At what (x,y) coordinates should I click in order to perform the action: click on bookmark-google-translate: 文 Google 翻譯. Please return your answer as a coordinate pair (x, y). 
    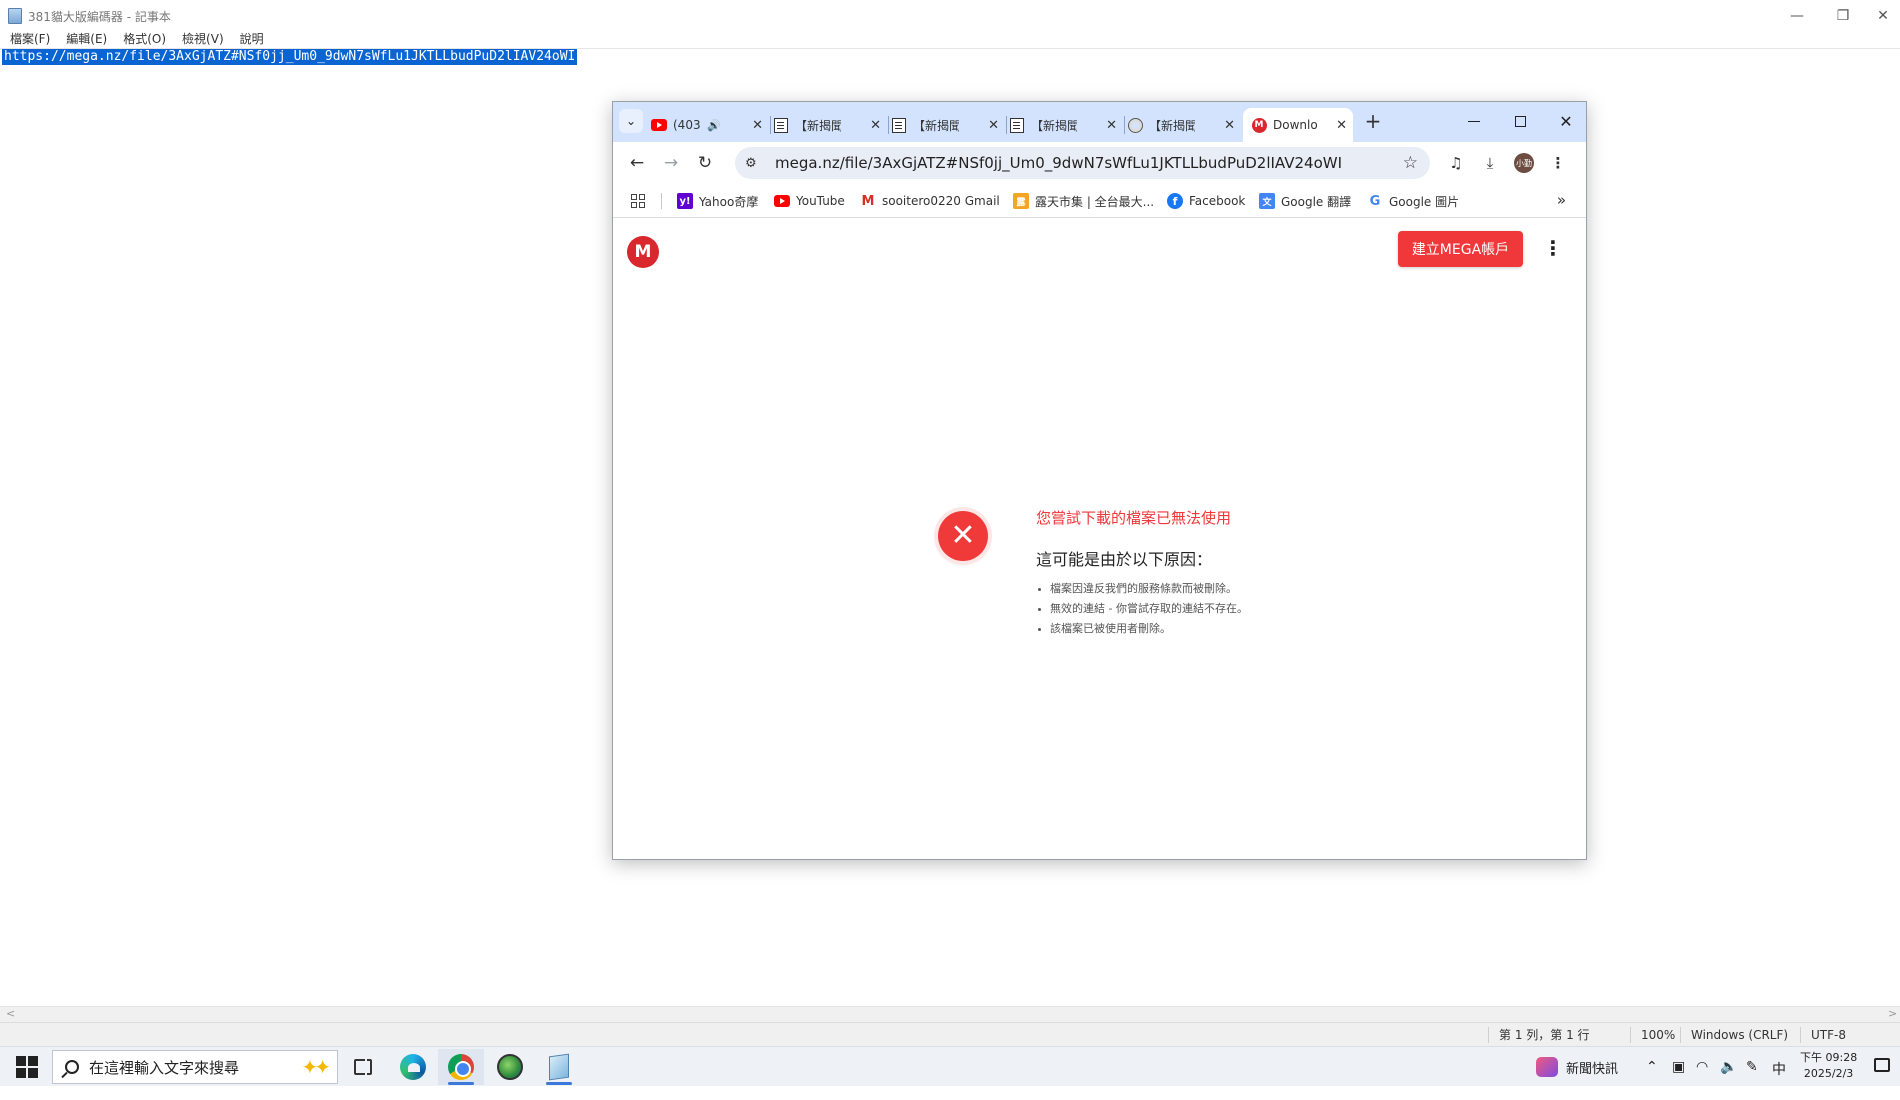
    Looking at the image, I should click on (1305, 201).